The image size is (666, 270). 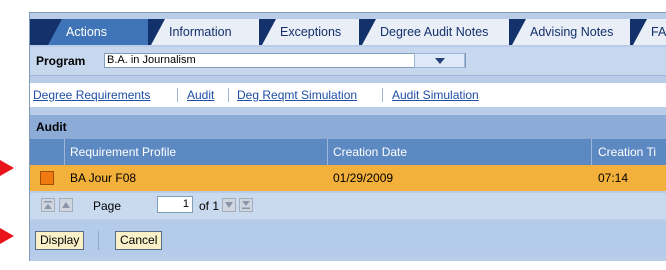 What do you see at coordinates (103, 178) in the screenshot?
I see `cell-profile: BA Jour F08` at bounding box center [103, 178].